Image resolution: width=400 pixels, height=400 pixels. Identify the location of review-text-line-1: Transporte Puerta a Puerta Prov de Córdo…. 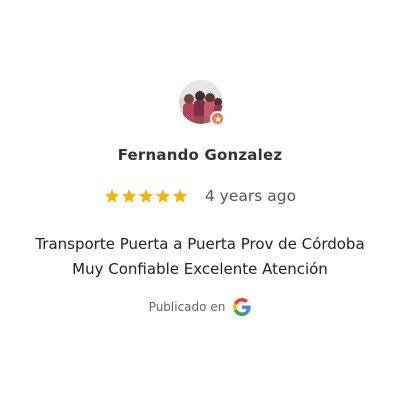
(200, 244).